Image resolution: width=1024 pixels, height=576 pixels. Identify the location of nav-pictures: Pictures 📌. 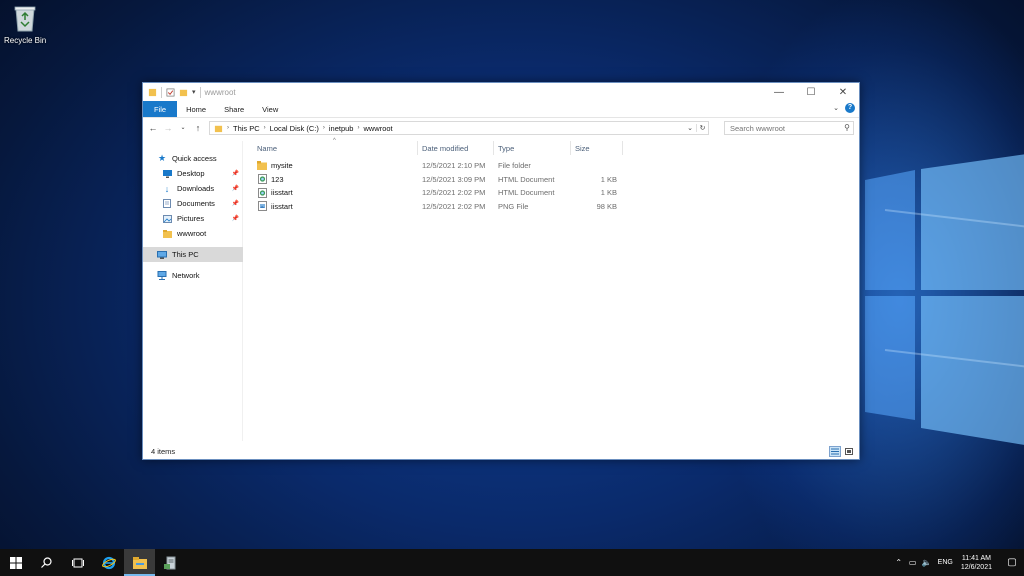
(193, 218).